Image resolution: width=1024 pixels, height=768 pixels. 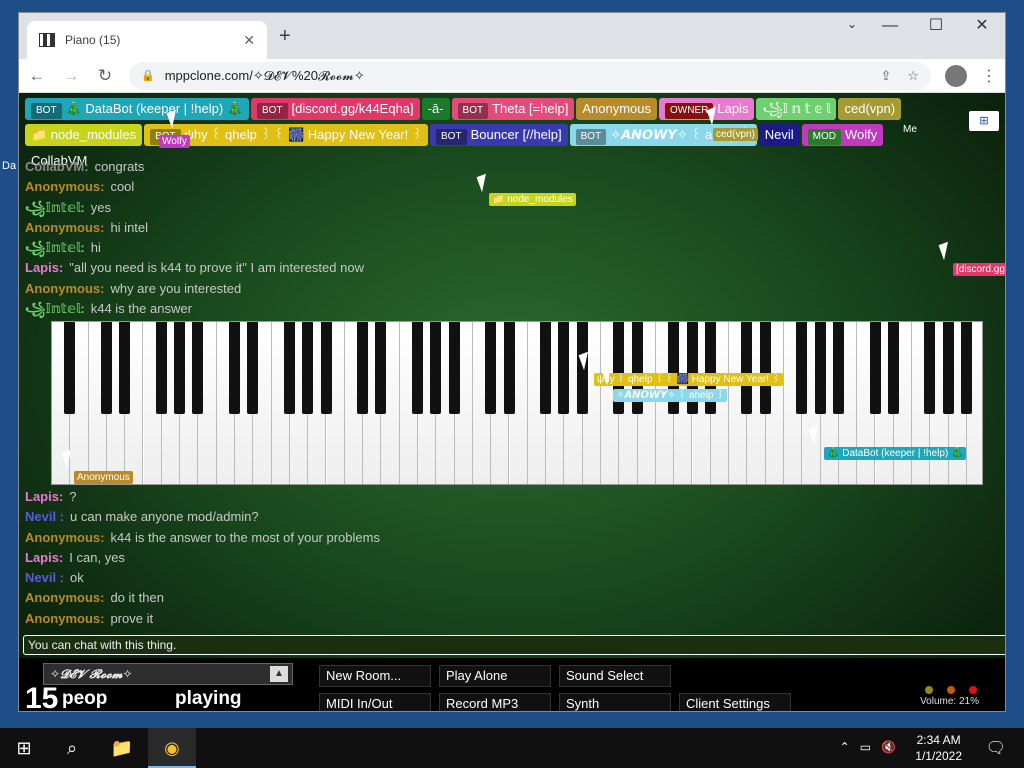 What do you see at coordinates (885, 76) in the screenshot?
I see `share-icon: ⇪` at bounding box center [885, 76].